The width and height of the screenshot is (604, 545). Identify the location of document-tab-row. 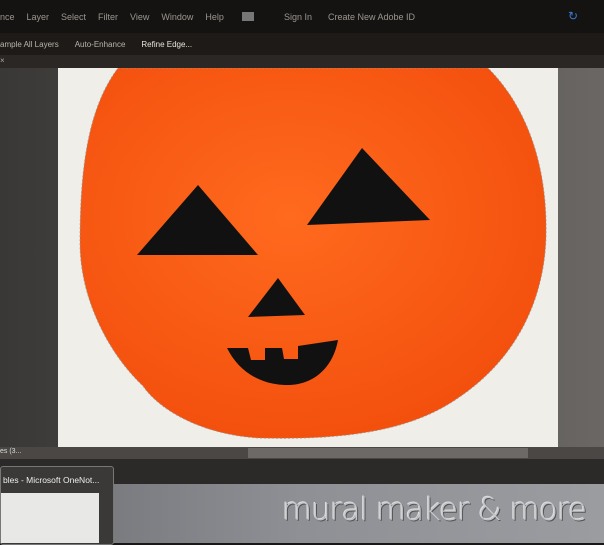
(302, 61).